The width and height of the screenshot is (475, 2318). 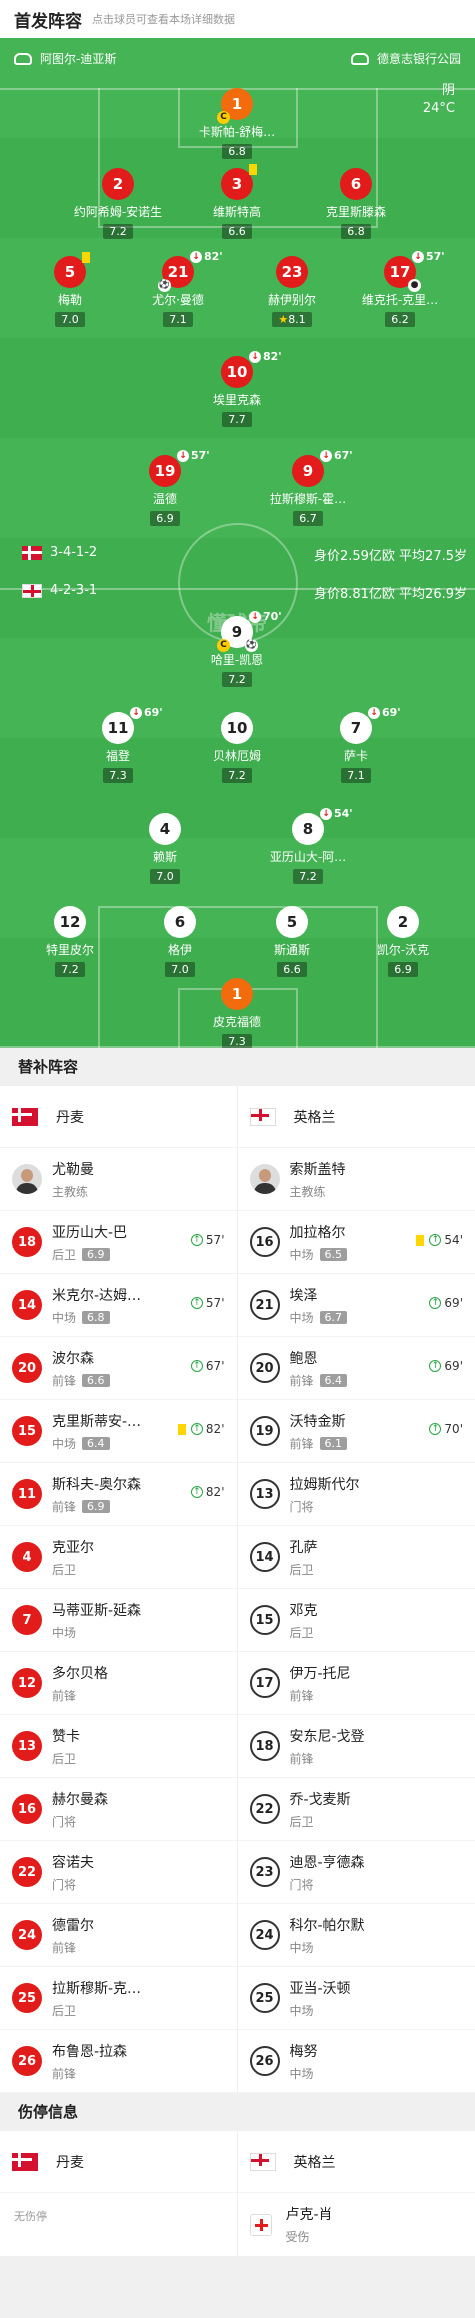 What do you see at coordinates (303, 1358) in the screenshot?
I see `player-name: 鲍恩` at bounding box center [303, 1358].